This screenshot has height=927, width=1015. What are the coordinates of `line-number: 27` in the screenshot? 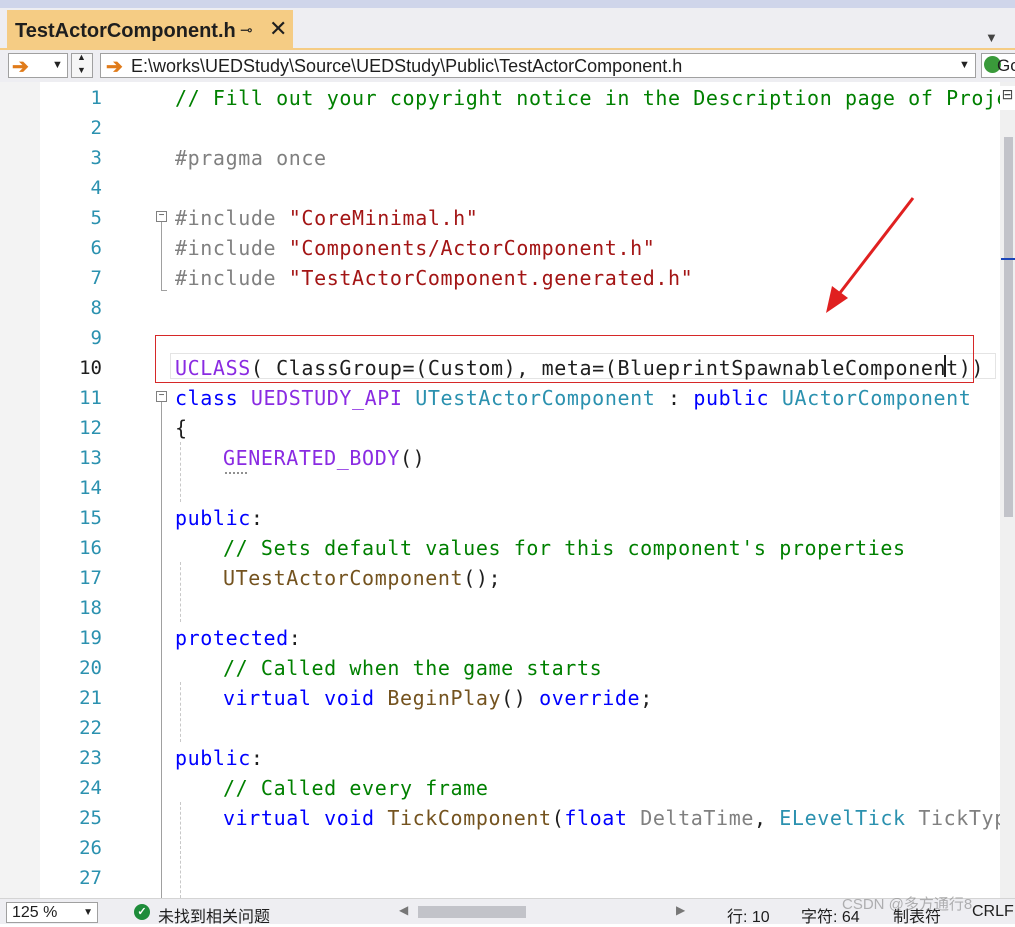 It's located at (90, 878).